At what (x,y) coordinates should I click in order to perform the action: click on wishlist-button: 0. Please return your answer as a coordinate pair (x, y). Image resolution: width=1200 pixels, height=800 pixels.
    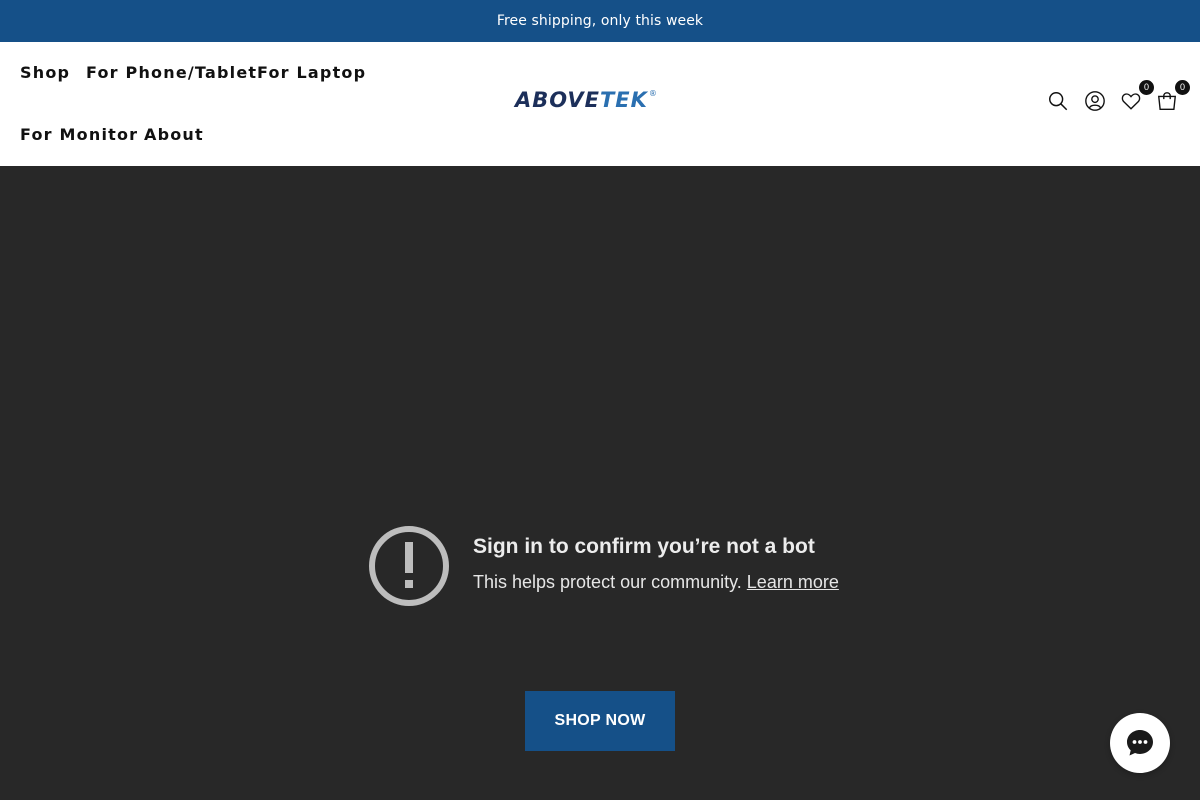
    Looking at the image, I should click on (1137, 97).